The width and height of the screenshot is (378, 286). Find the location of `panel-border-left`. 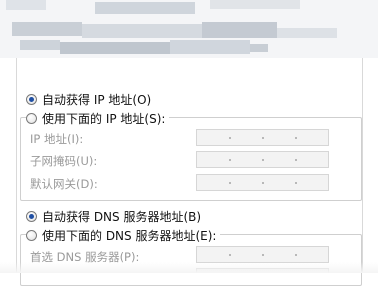

panel-border-left is located at coordinates (16, 165).